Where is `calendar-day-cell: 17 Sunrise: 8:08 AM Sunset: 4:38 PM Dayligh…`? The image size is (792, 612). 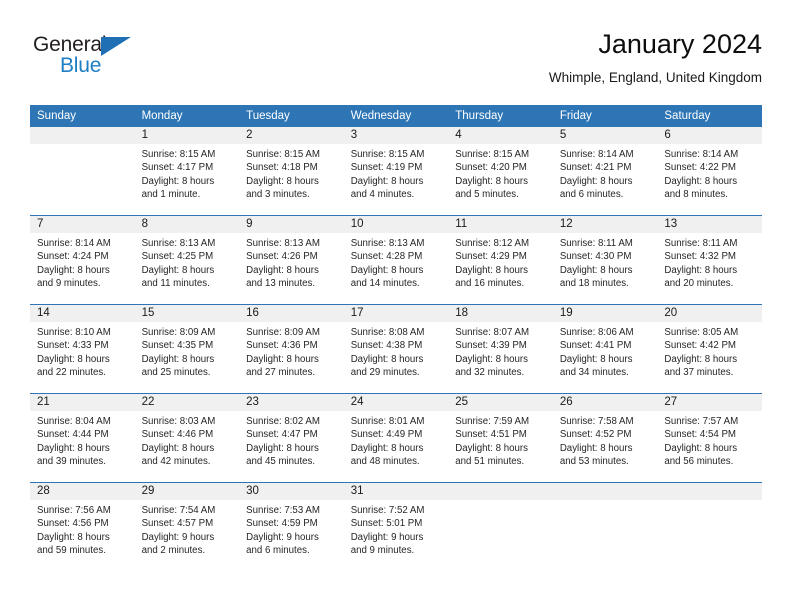
calendar-day-cell: 17 Sunrise: 8:08 AM Sunset: 4:38 PM Dayligh… is located at coordinates (396, 349).